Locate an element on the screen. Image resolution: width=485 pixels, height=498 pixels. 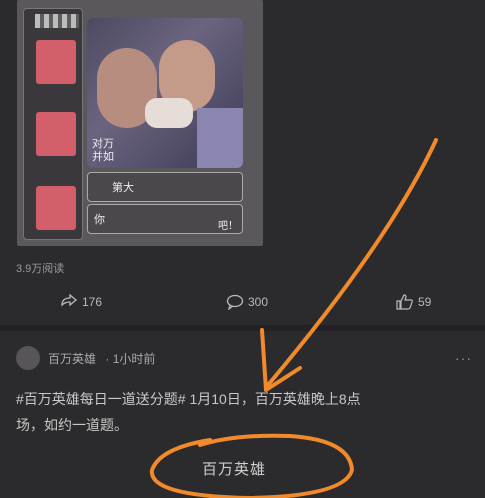
caption-line: 对万 is located at coordinates (103, 144).